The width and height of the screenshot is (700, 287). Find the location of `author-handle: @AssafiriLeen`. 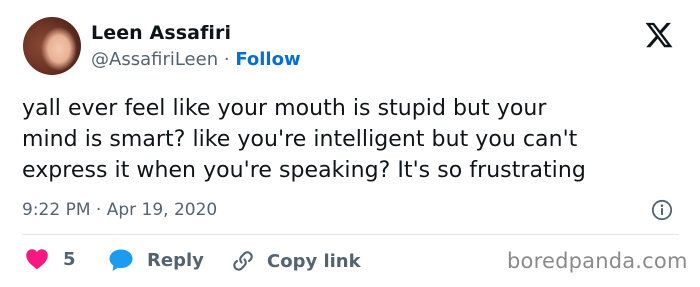

author-handle: @AssafiriLeen is located at coordinates (154, 59).